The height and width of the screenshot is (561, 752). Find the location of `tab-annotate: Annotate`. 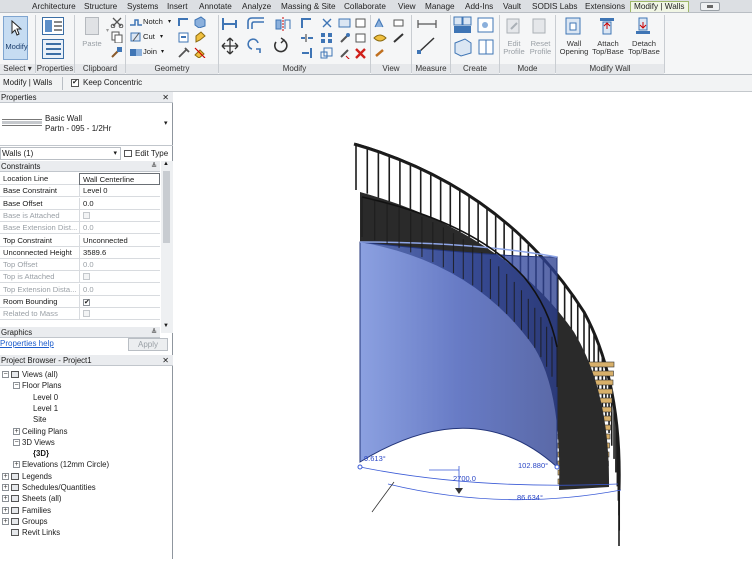

tab-annotate: Annotate is located at coordinates (215, 6).